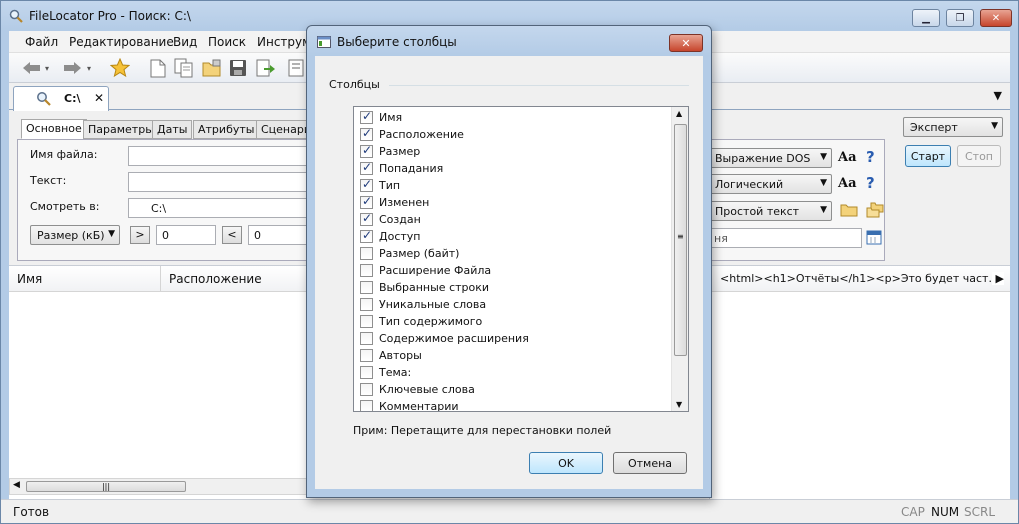 The image size is (1019, 524). I want to click on column-option-label: Размер (байт), so click(419, 253).